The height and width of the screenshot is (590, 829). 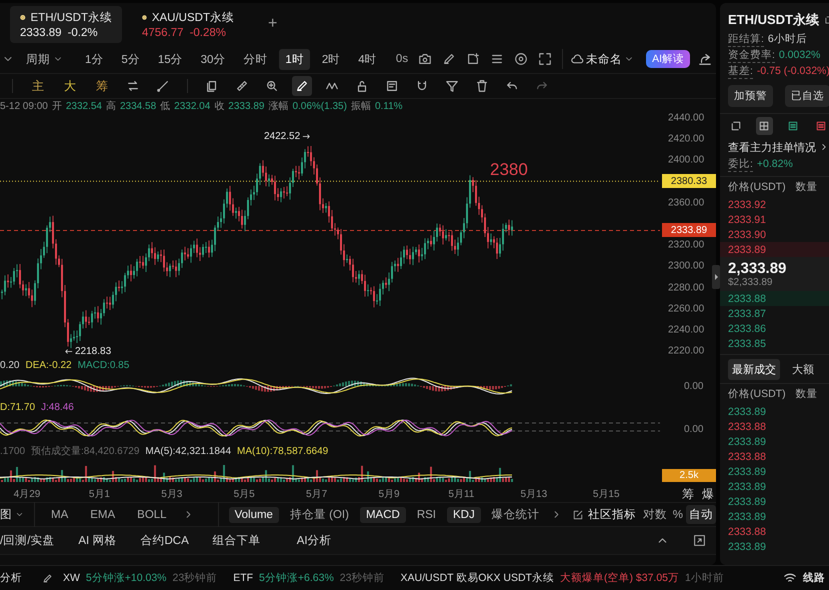 What do you see at coordinates (688, 494) in the screenshot?
I see `chart-toggle: 筹` at bounding box center [688, 494].